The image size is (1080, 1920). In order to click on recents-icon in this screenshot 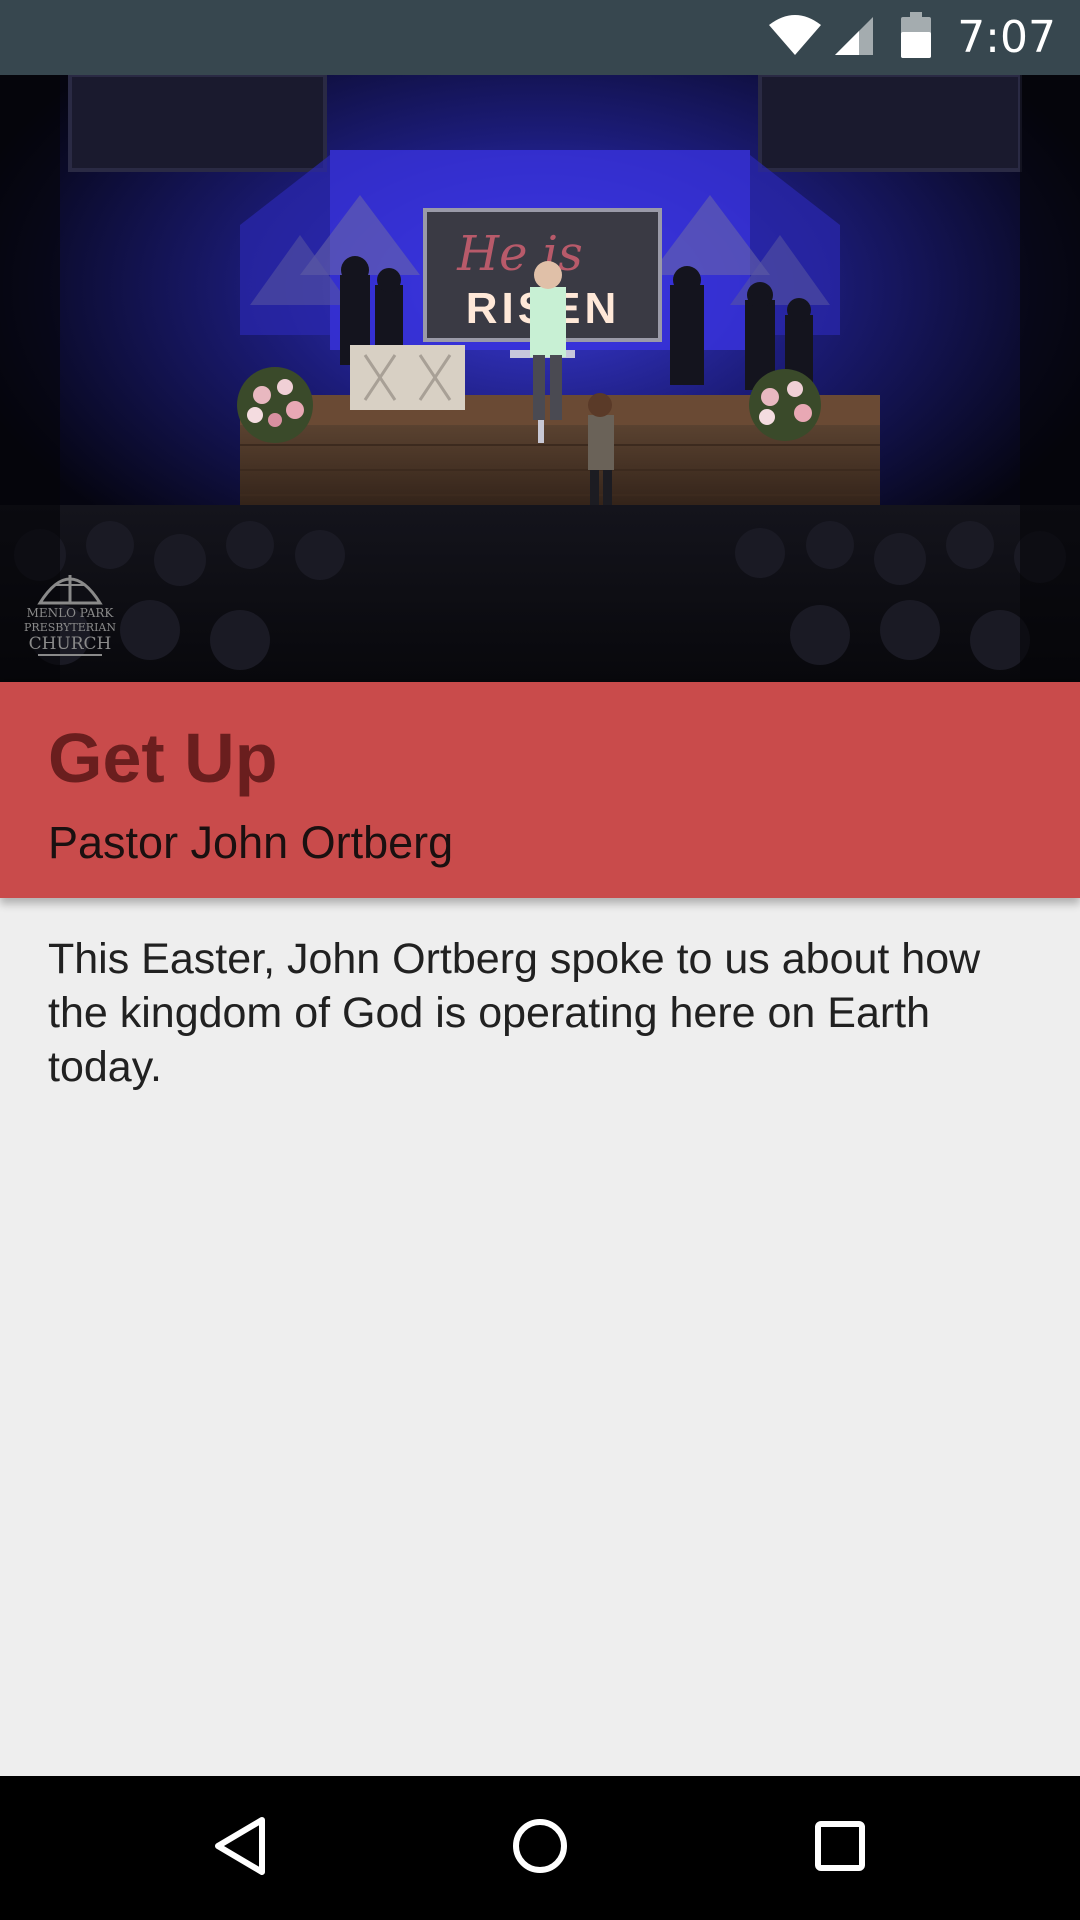, I will do `click(840, 1848)`.